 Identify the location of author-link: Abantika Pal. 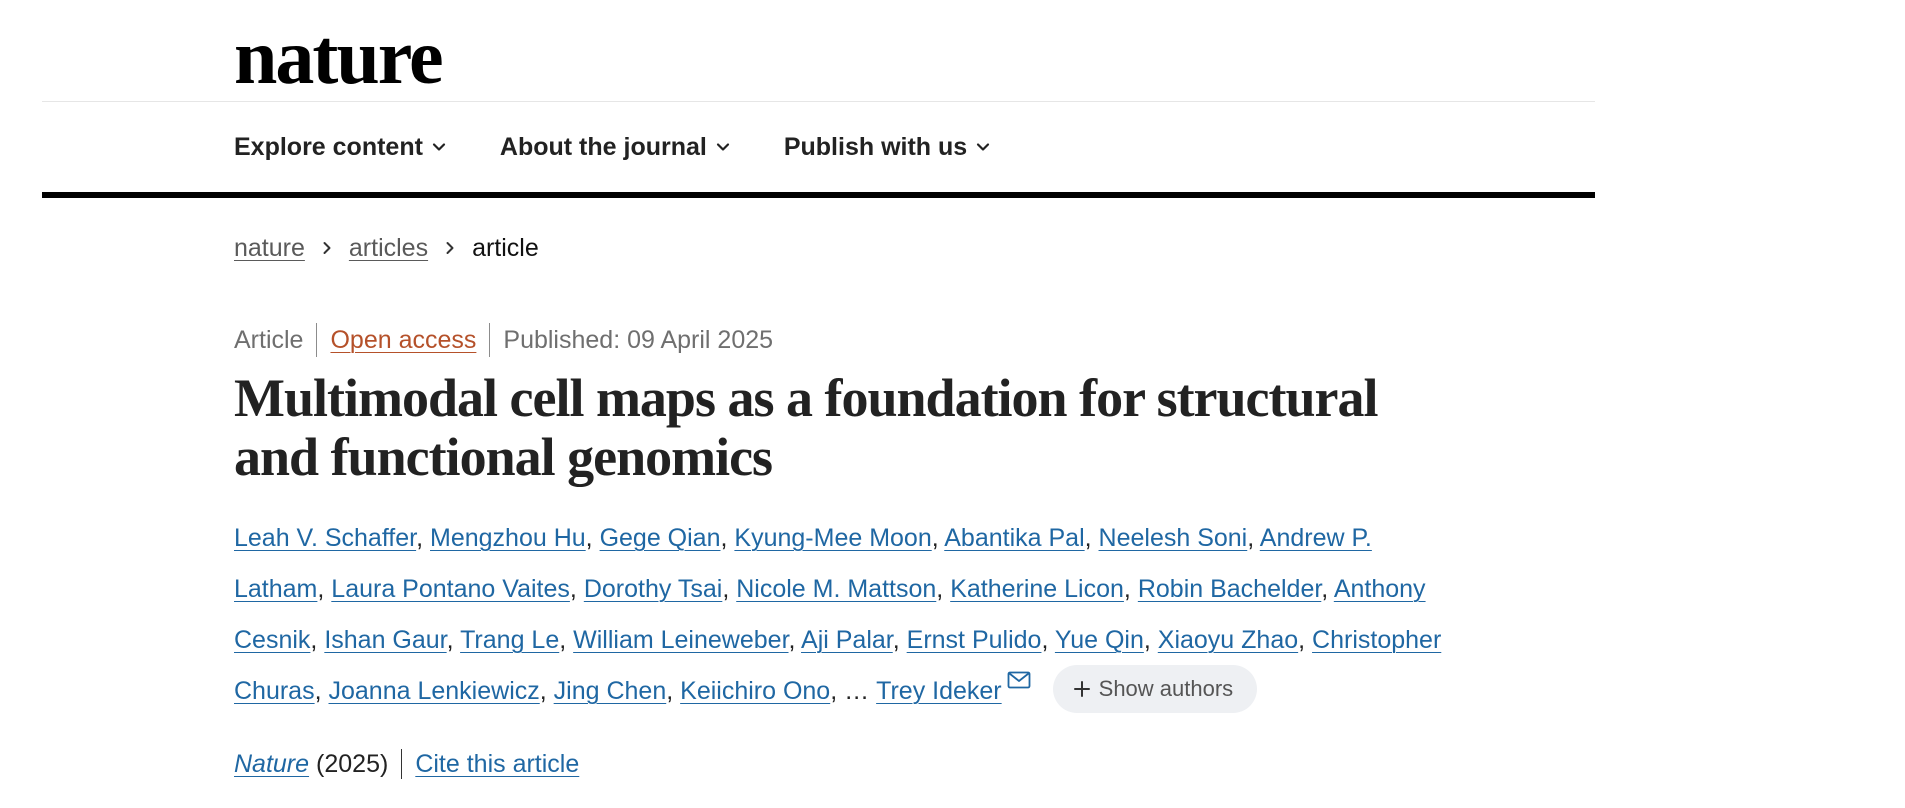
(1014, 538).